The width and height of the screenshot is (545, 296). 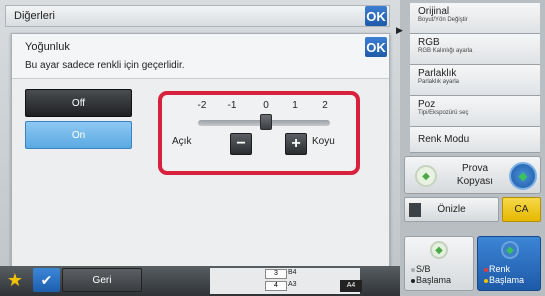 What do you see at coordinates (376, 47) in the screenshot?
I see `dialog-ok-button: OK` at bounding box center [376, 47].